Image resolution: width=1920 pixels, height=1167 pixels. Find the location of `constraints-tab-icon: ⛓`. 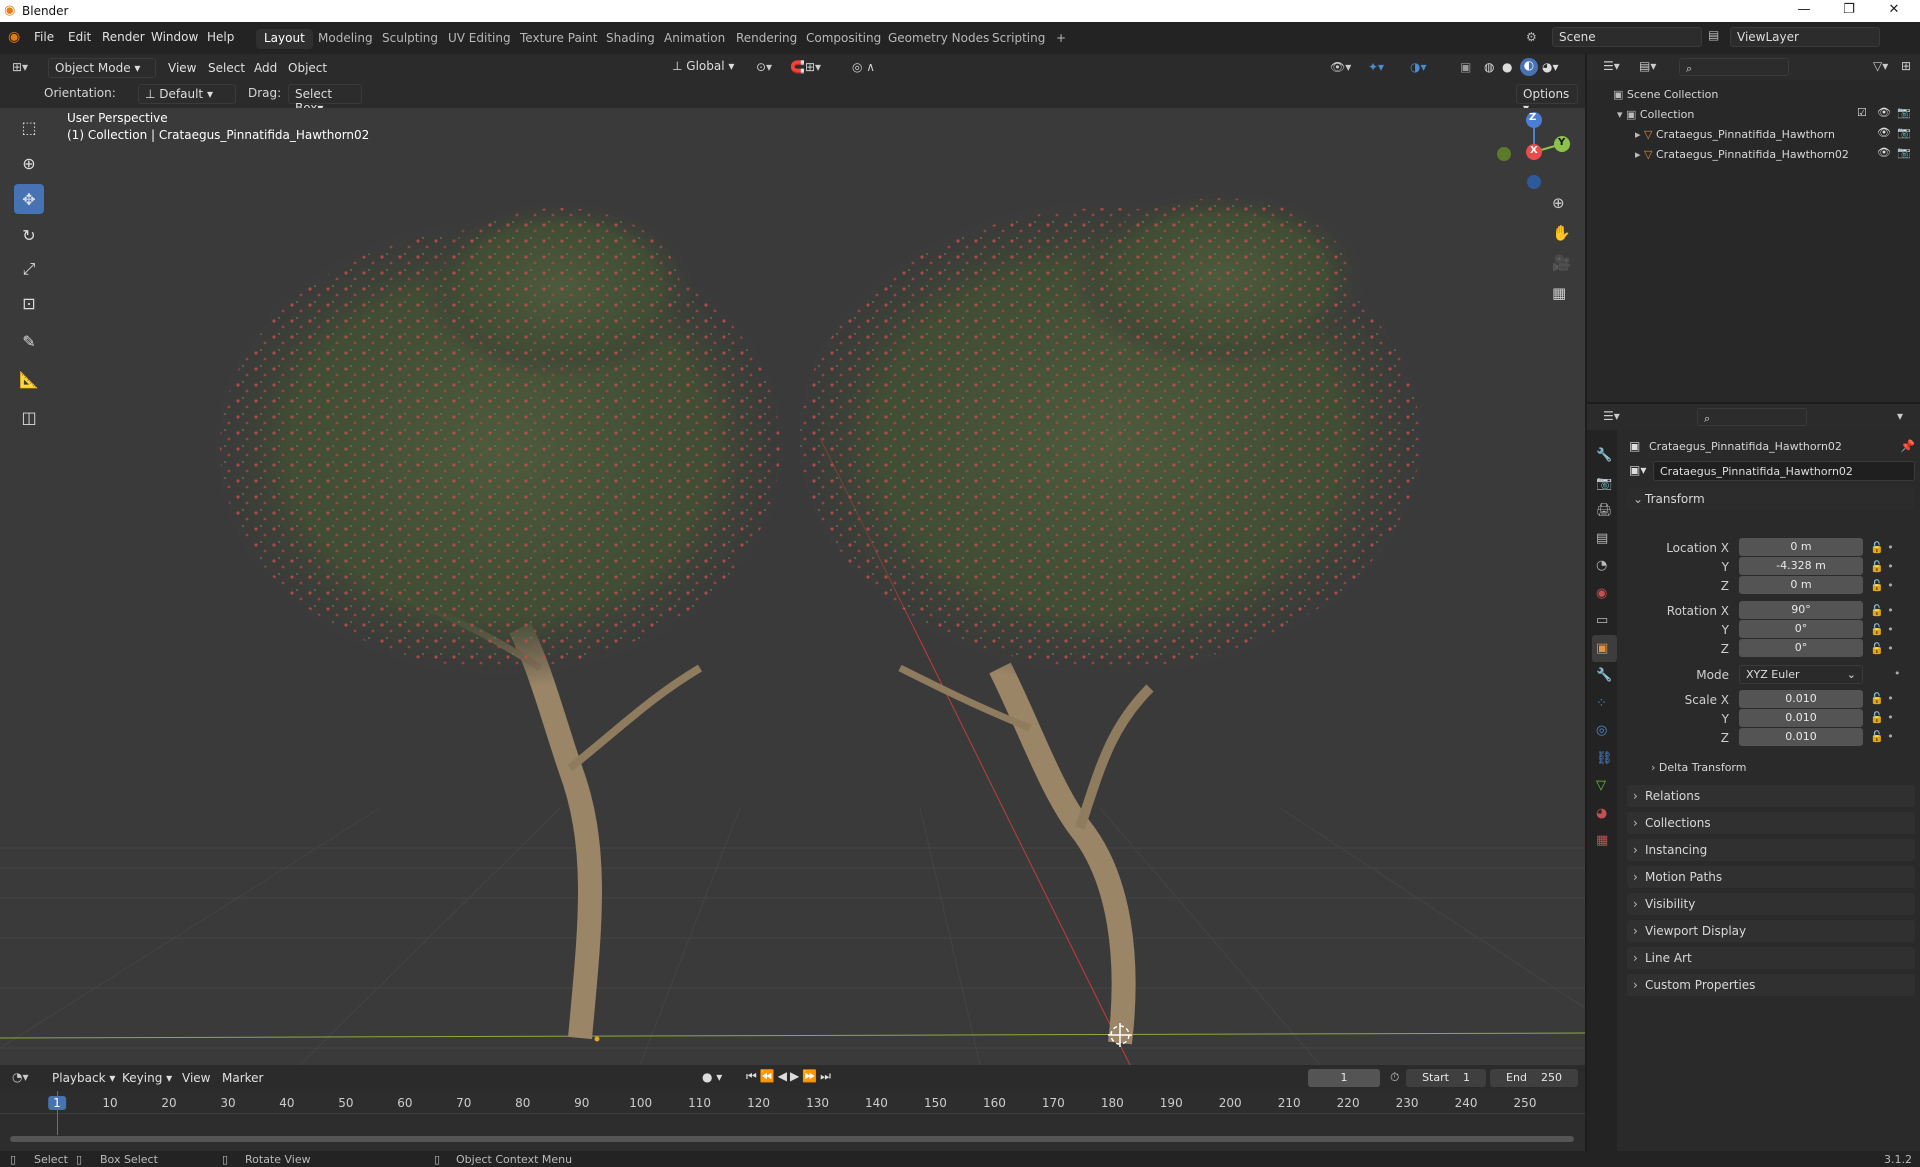

constraints-tab-icon: ⛓ is located at coordinates (1606, 759).